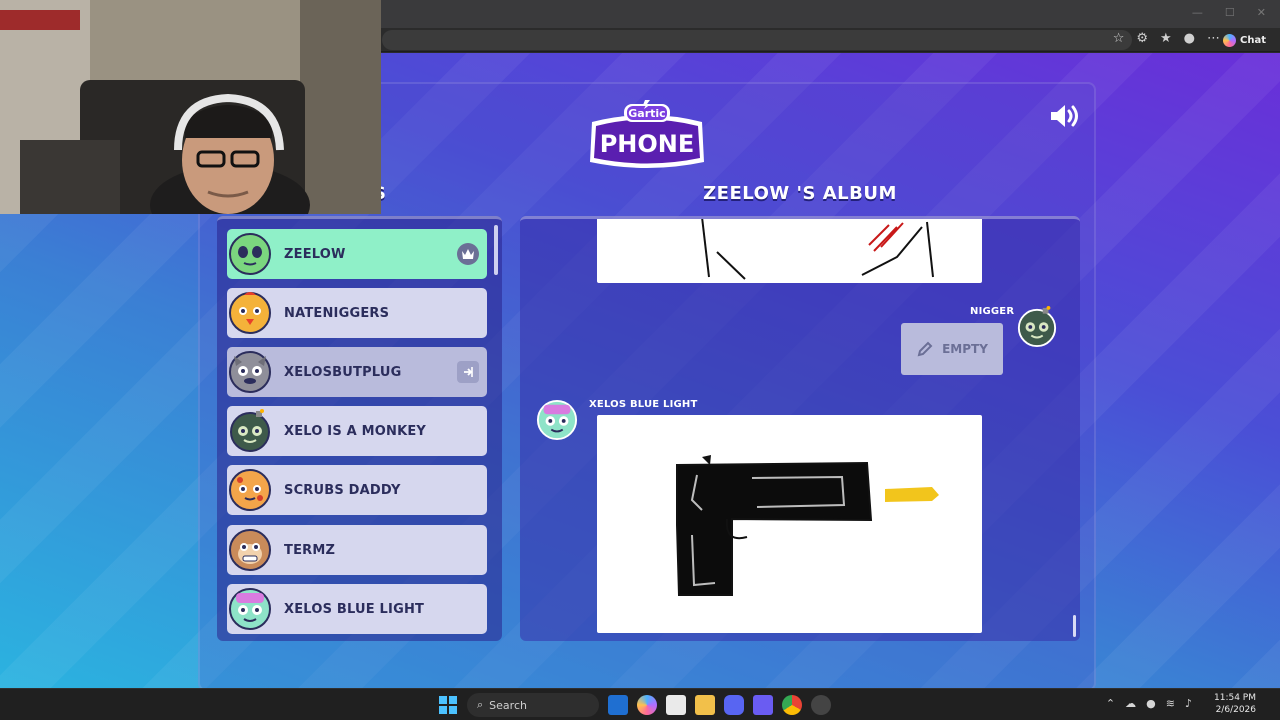 This screenshot has height=720, width=1280. Describe the element at coordinates (817, 249) in the screenshot. I see `stick-drawing` at that location.